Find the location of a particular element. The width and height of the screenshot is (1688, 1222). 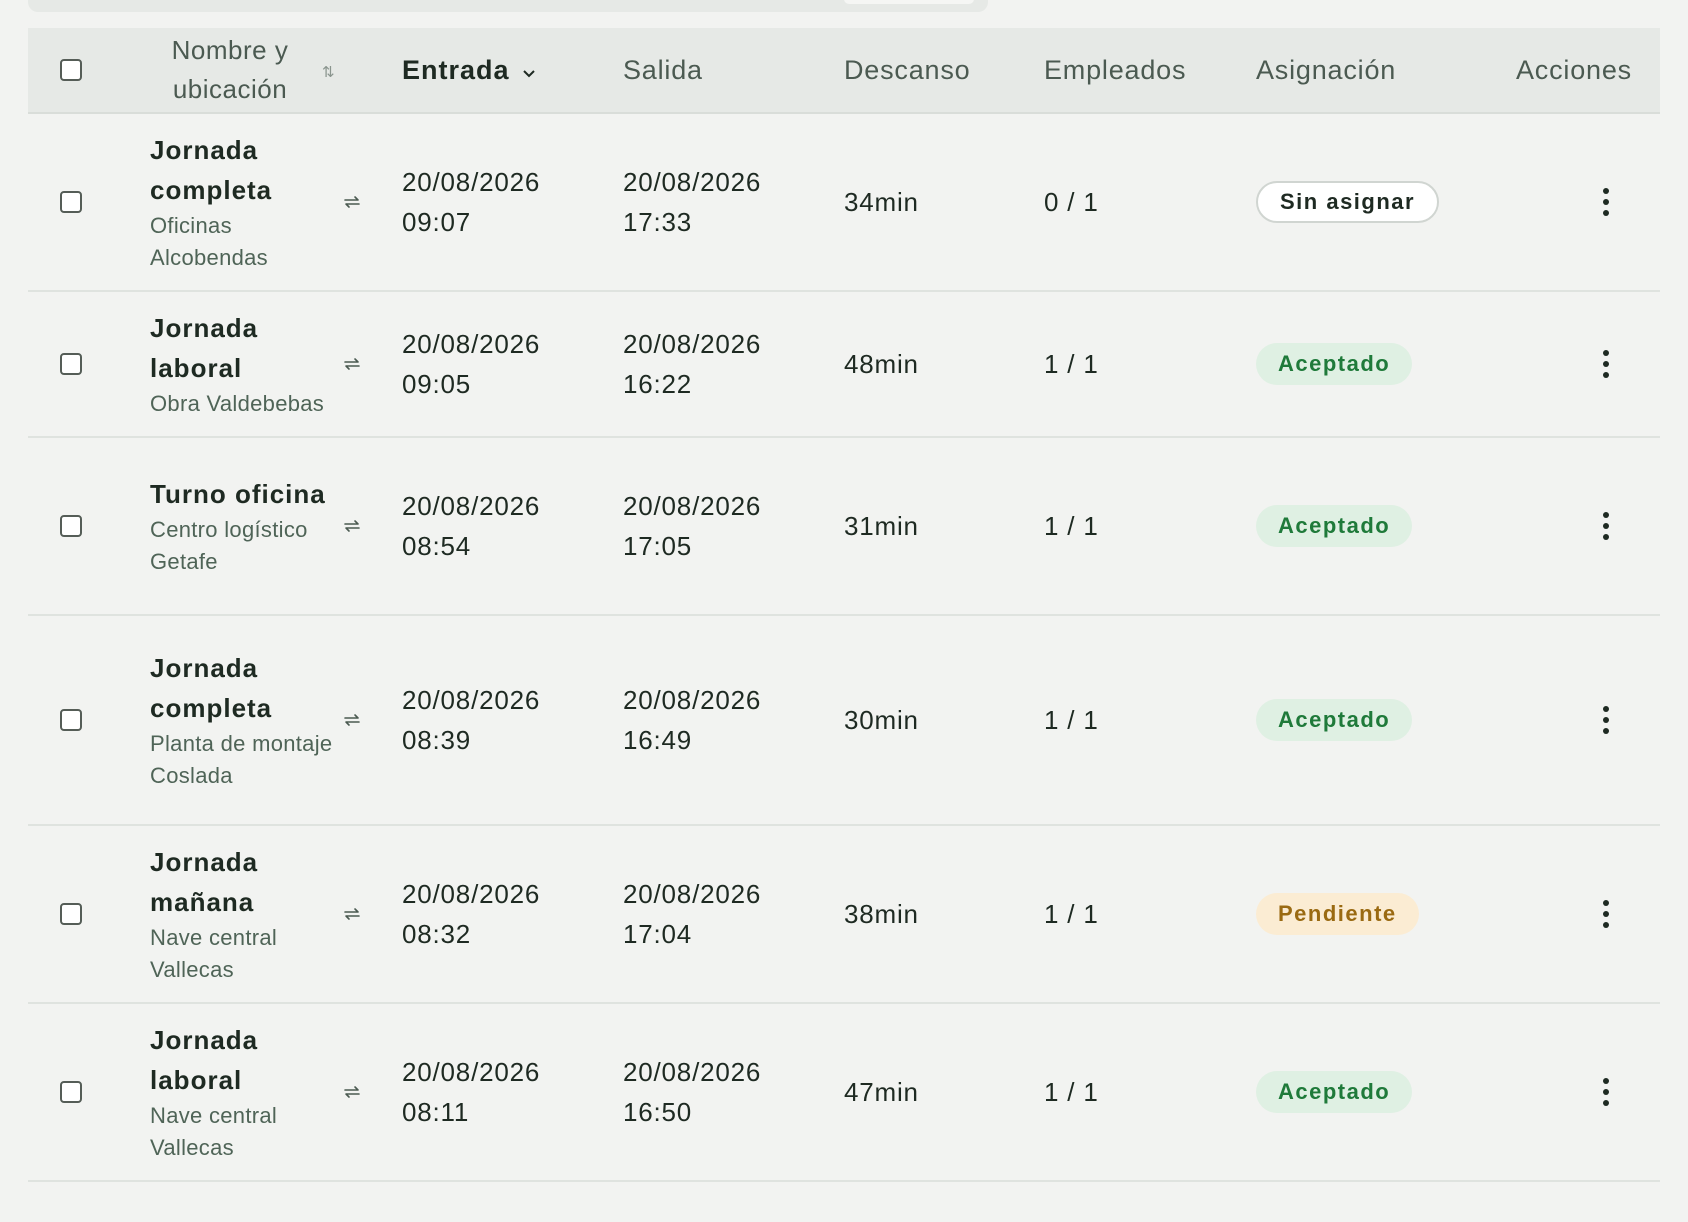

toolbar-remnant is located at coordinates (508, 6).